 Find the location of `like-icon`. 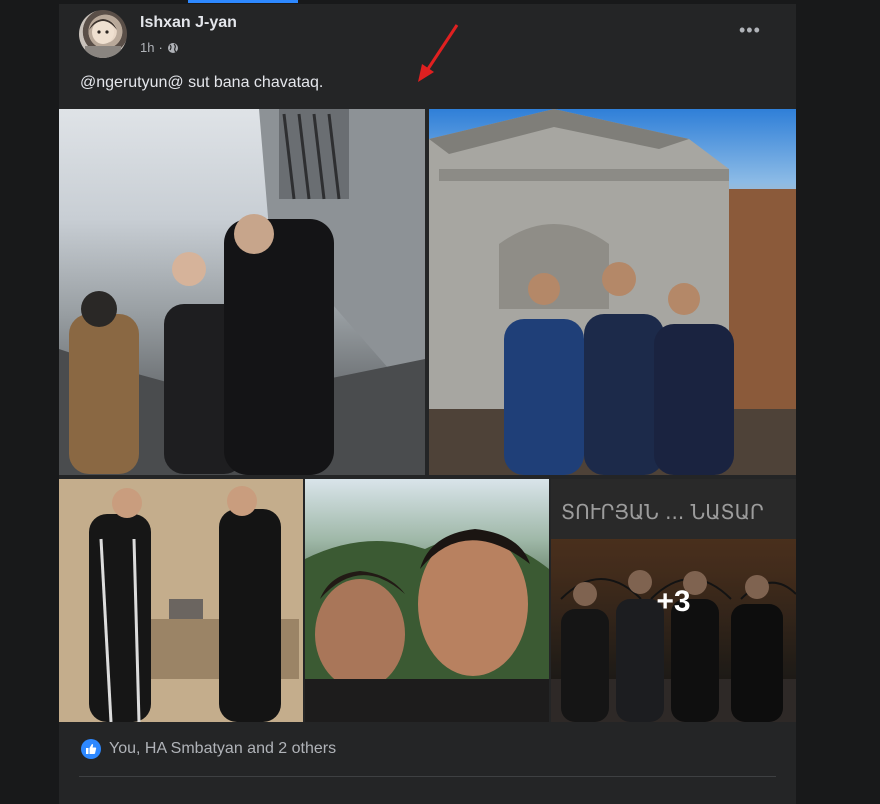

like-icon is located at coordinates (91, 749).